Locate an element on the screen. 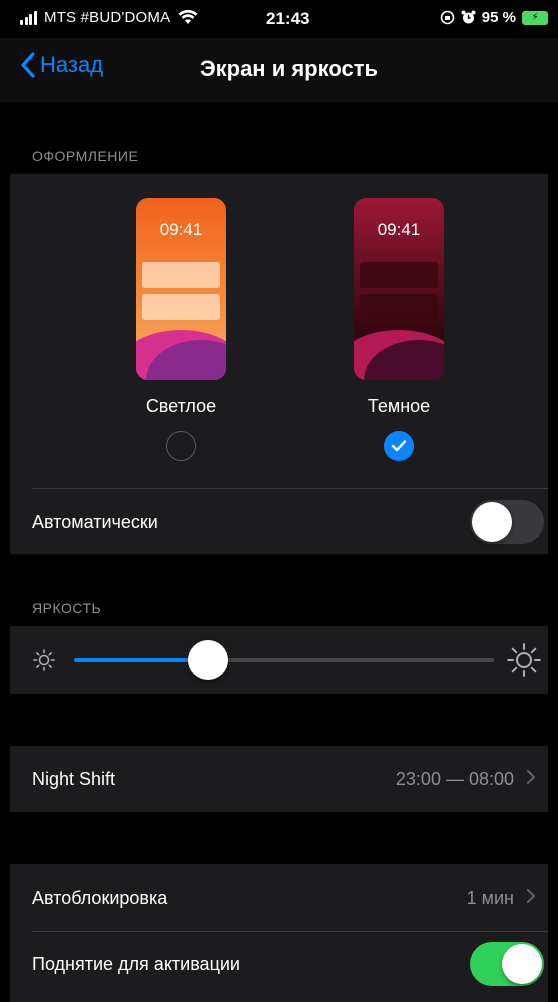 This screenshot has width=558, height=1002. nav-bar: Назад Экран и яркость is located at coordinates (279, 70).